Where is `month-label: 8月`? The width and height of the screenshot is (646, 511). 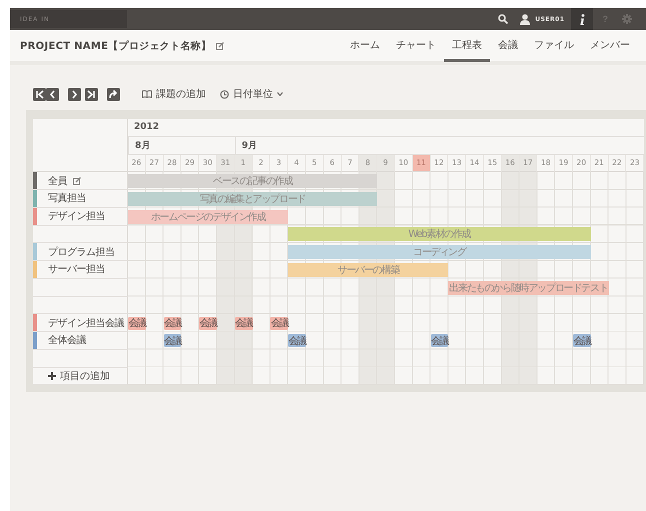
month-label: 8月 is located at coordinates (181, 145).